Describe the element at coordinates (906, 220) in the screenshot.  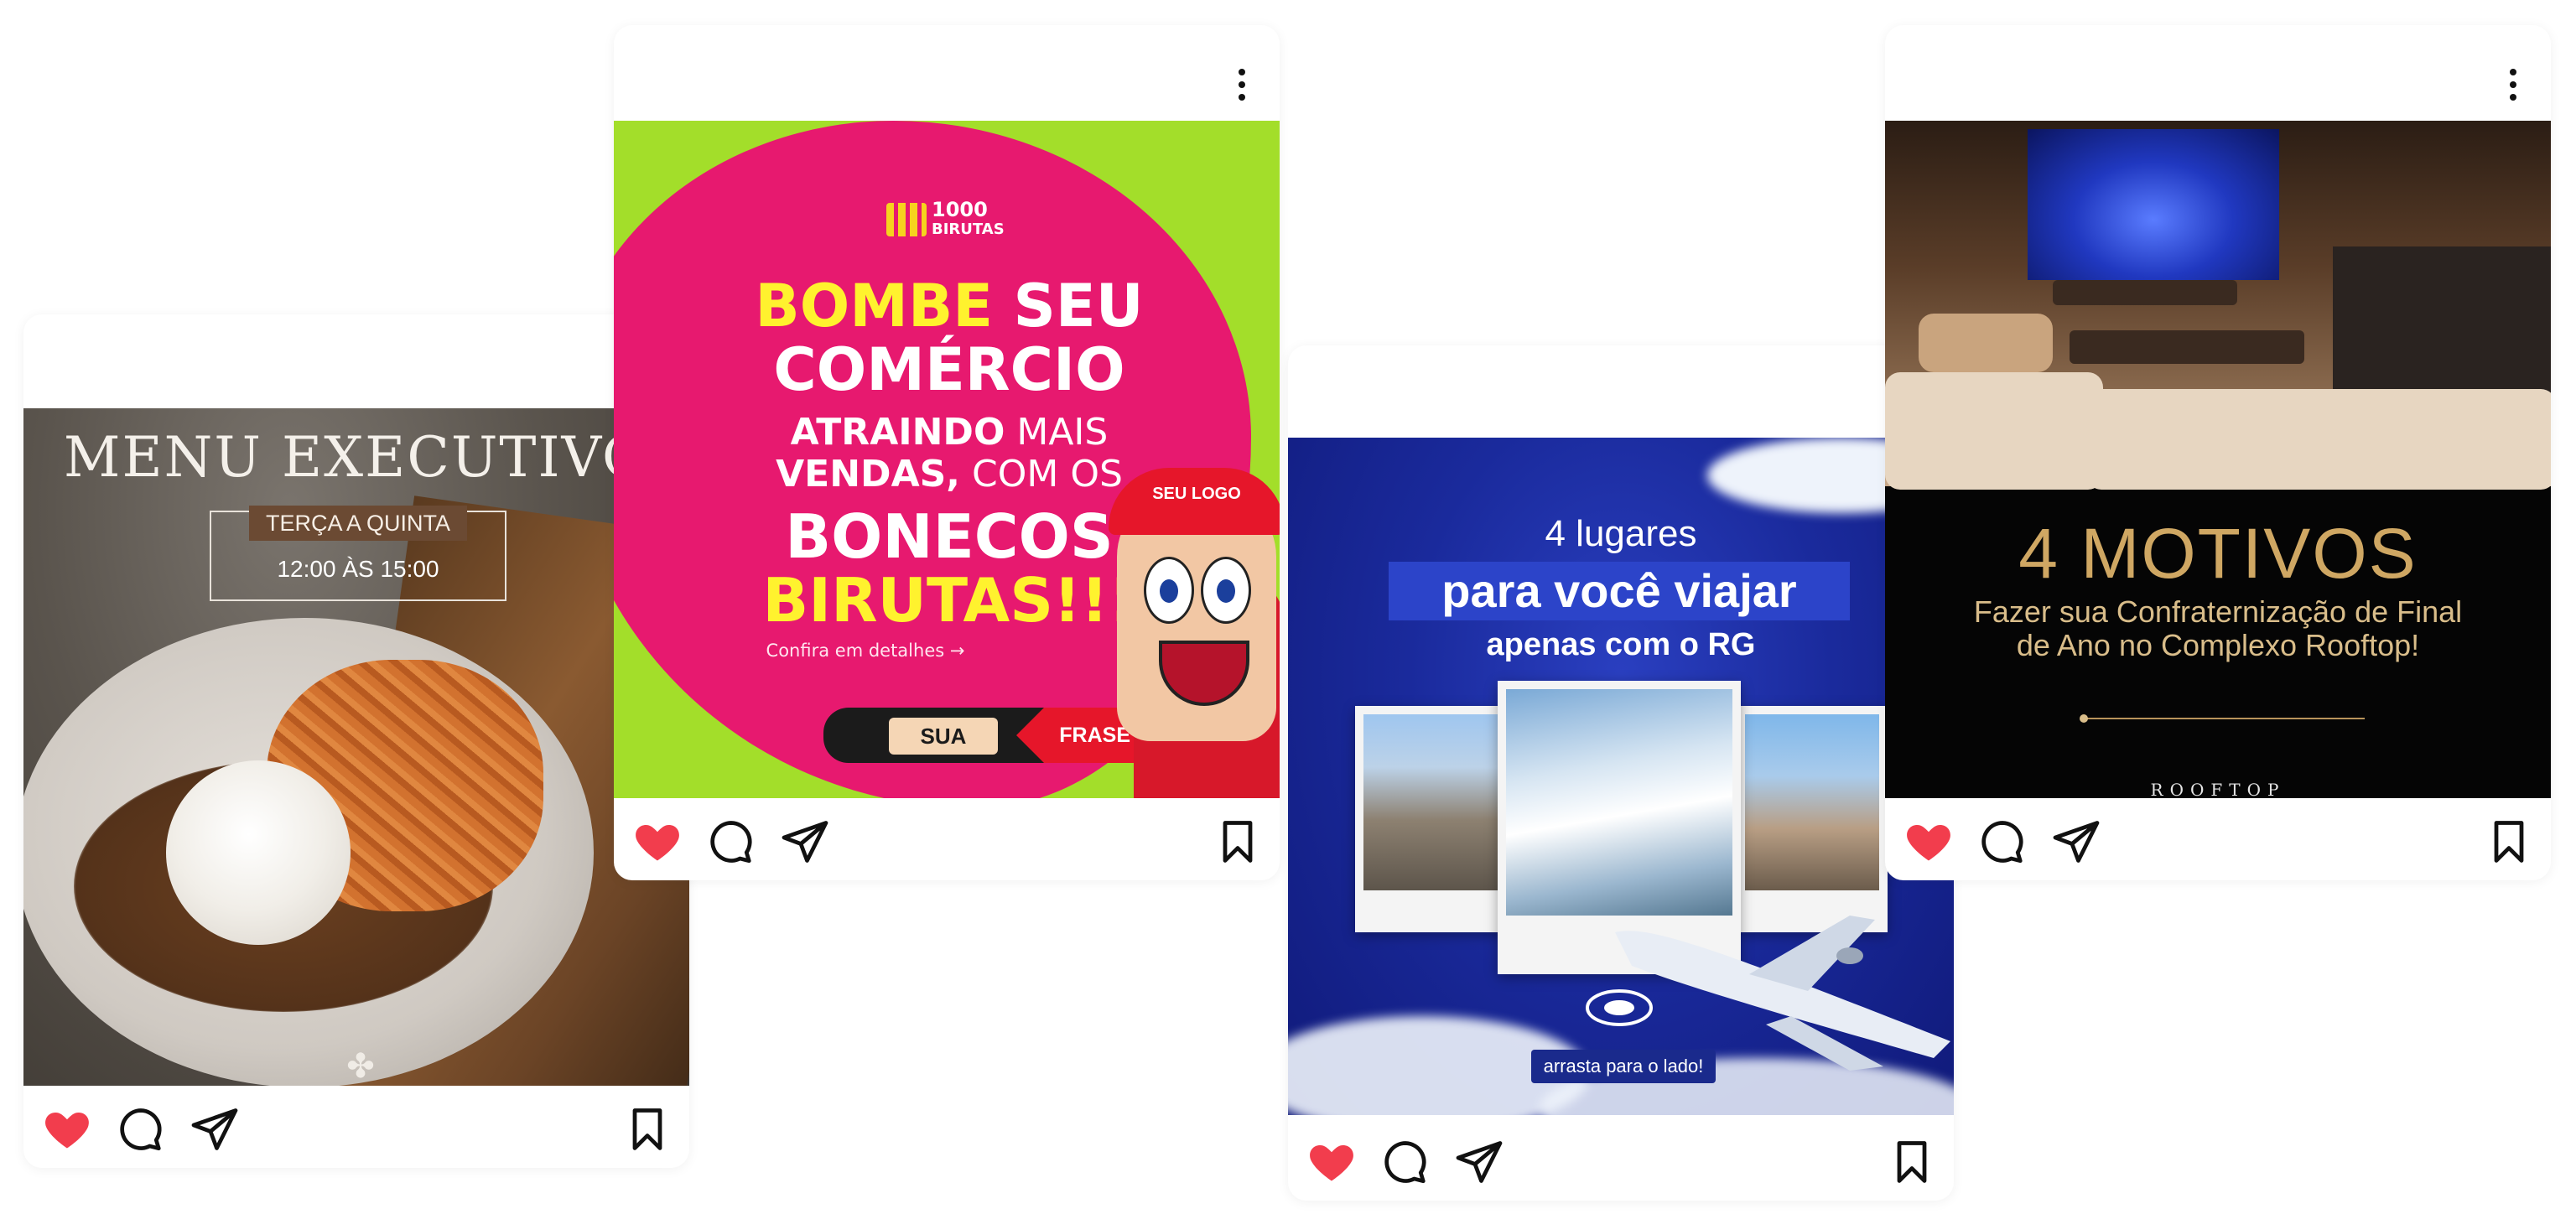
I see `logo-mark-icon` at that location.